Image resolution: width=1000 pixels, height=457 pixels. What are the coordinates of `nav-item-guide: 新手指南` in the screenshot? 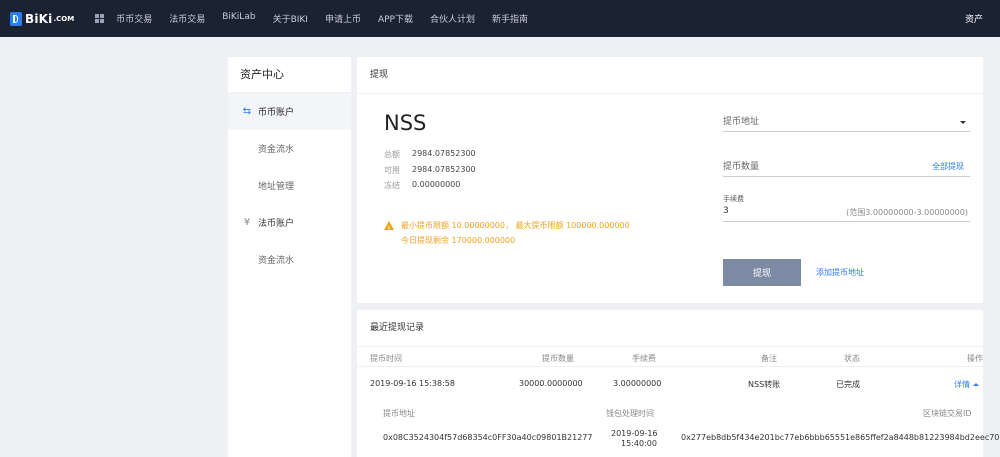 It's located at (510, 18).